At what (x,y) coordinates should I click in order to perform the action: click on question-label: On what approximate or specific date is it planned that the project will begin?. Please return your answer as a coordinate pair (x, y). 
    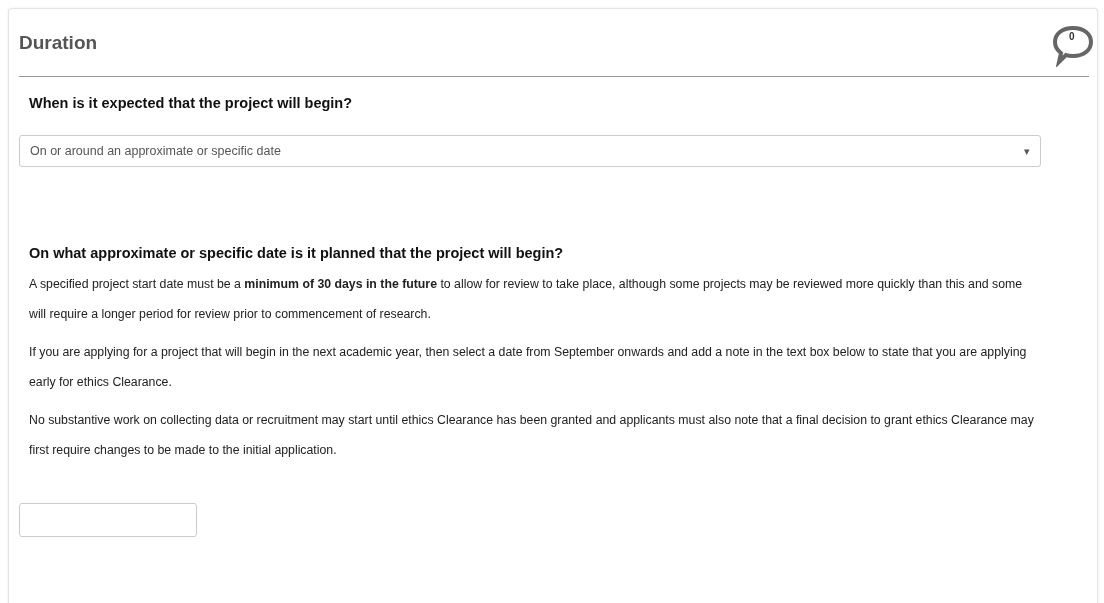
    Looking at the image, I should click on (297, 253).